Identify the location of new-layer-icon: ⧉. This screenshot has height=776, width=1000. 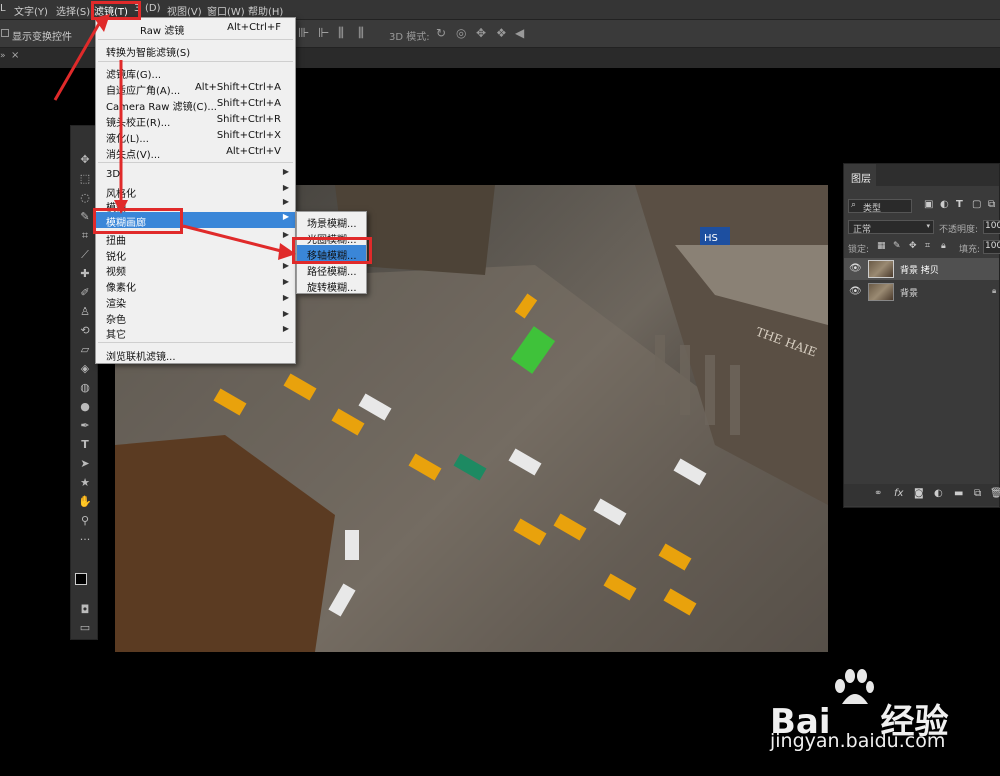
(977, 493).